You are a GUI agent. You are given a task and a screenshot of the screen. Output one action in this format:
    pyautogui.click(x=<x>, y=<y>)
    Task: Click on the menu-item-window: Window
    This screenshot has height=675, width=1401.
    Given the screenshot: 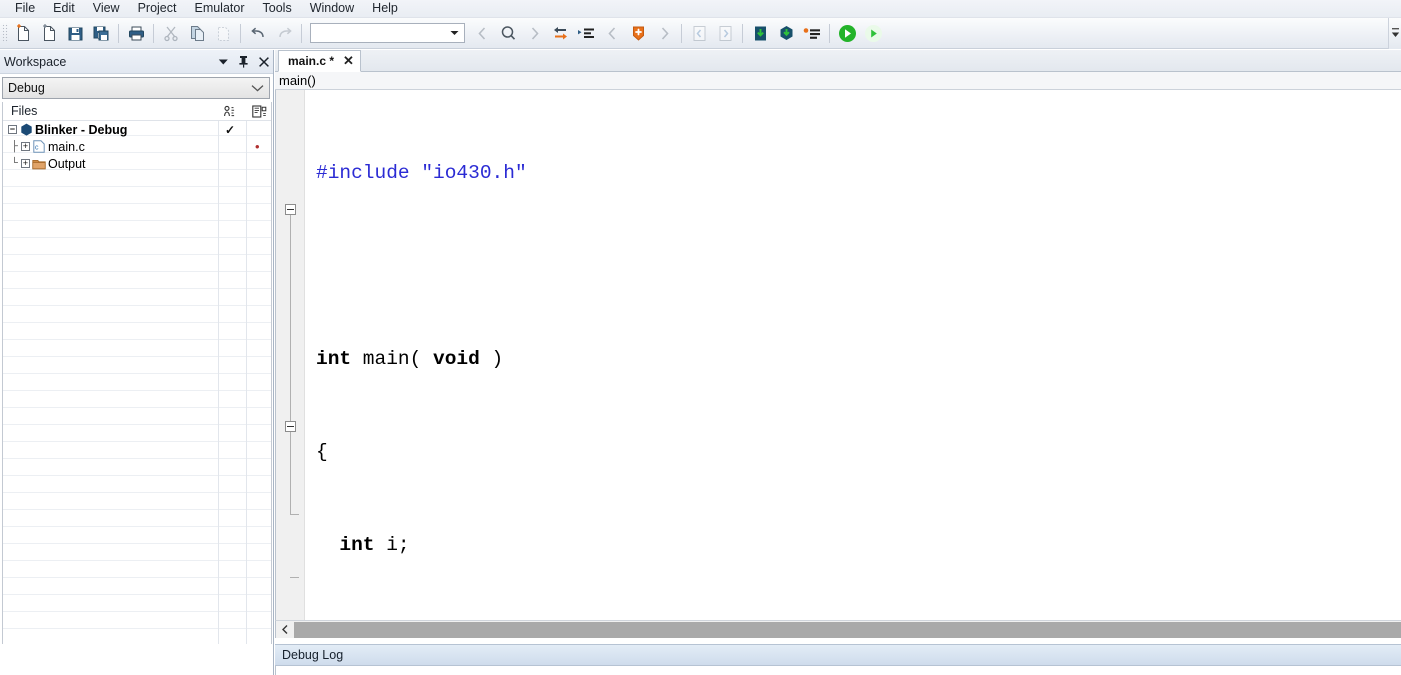 What is the action you would take?
    pyautogui.click(x=332, y=8)
    